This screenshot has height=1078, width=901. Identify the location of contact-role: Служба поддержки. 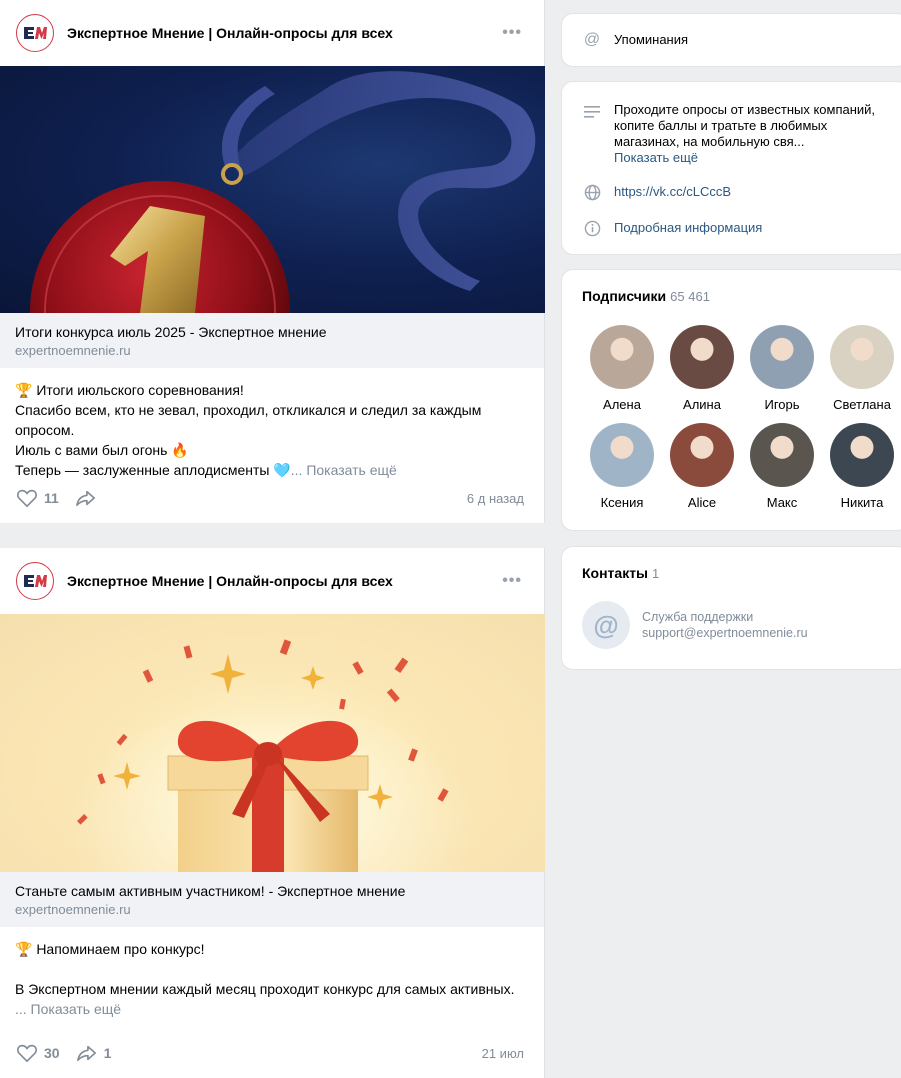
(698, 617).